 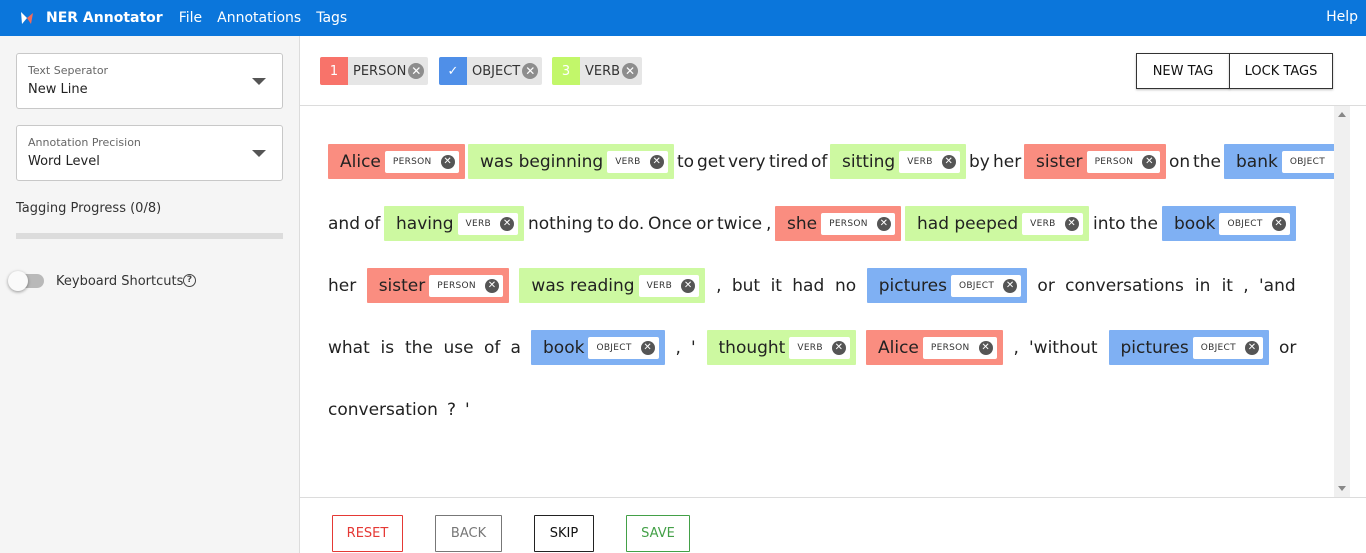 I want to click on word-token: conversation, so click(x=383, y=410).